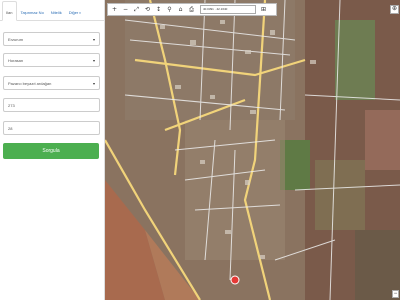 The image size is (400, 300). What do you see at coordinates (394, 9) in the screenshot?
I see `zoom-in-button: ⊕` at bounding box center [394, 9].